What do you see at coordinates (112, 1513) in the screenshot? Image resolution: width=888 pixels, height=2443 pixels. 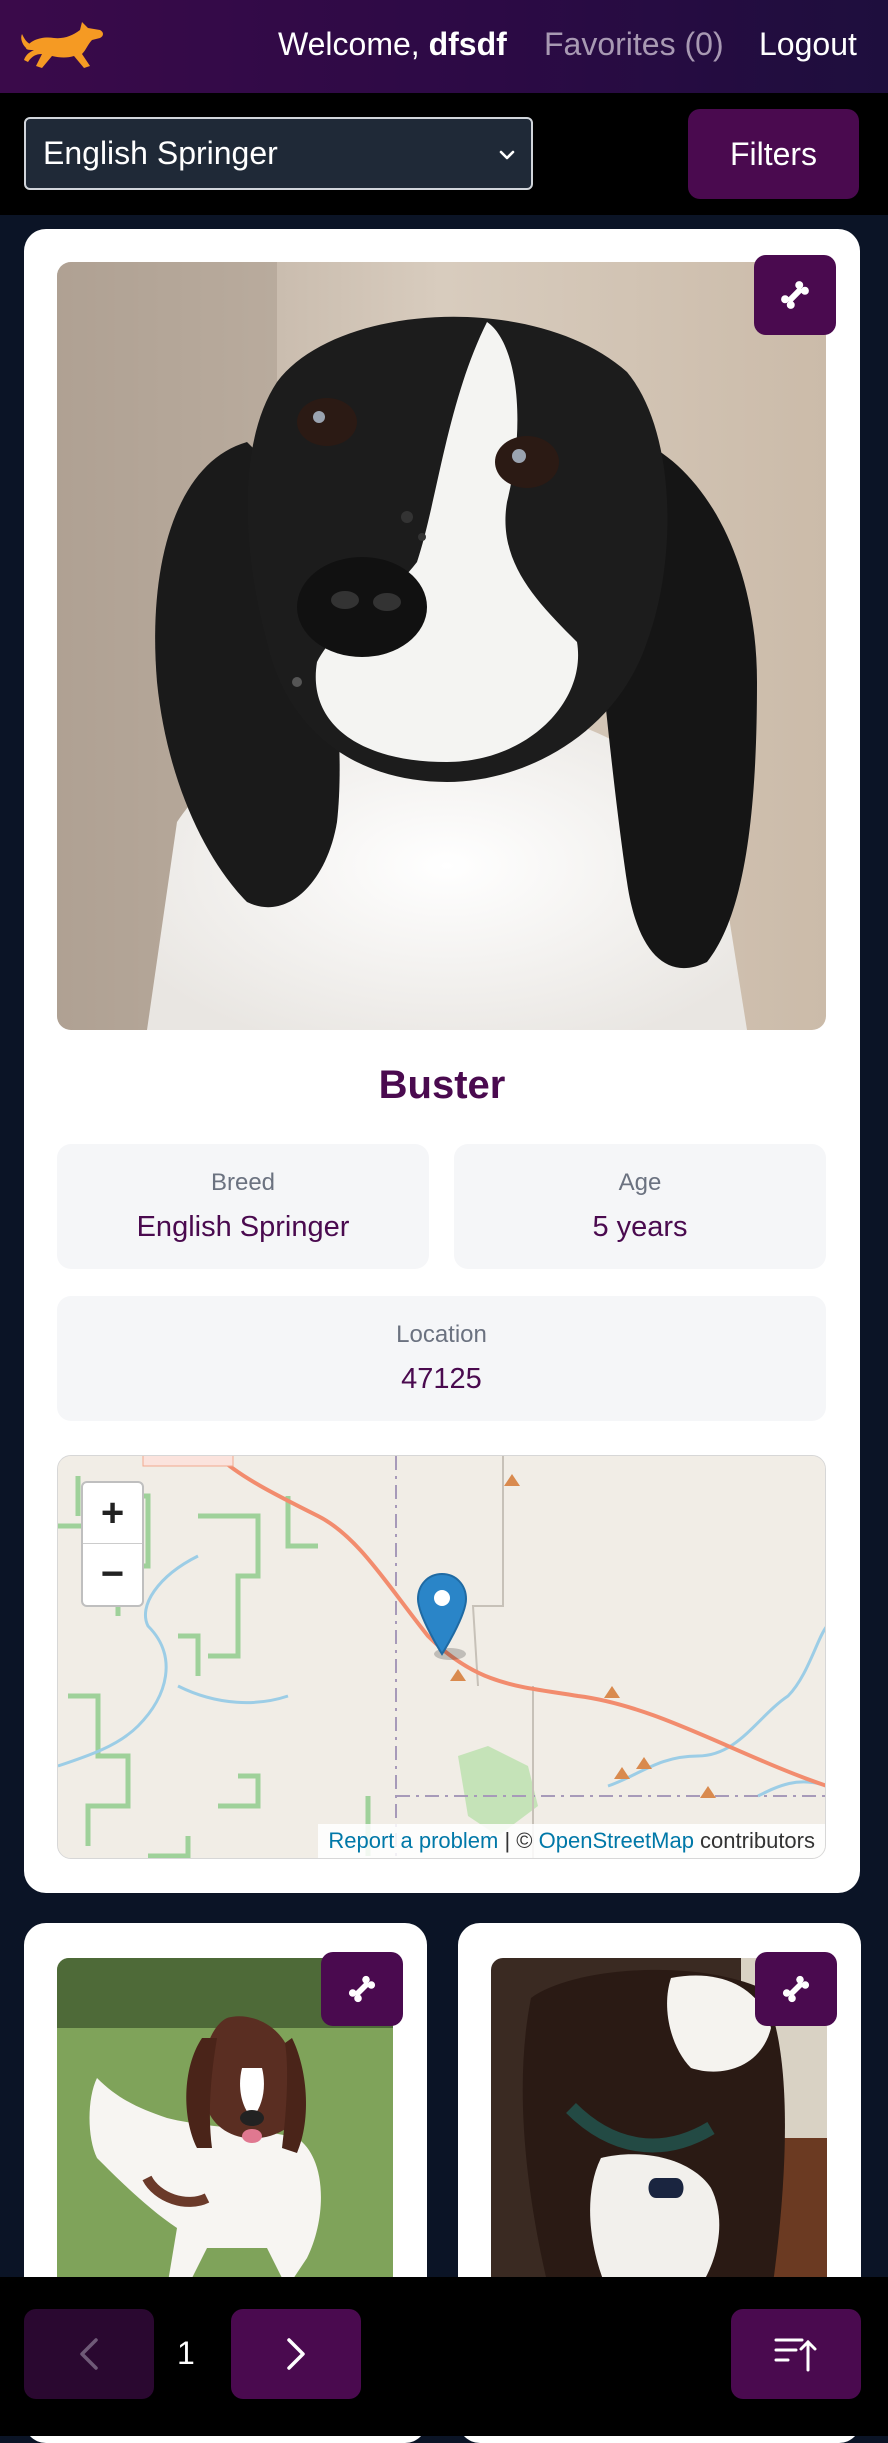 I see `zoom-in-button: +` at bounding box center [112, 1513].